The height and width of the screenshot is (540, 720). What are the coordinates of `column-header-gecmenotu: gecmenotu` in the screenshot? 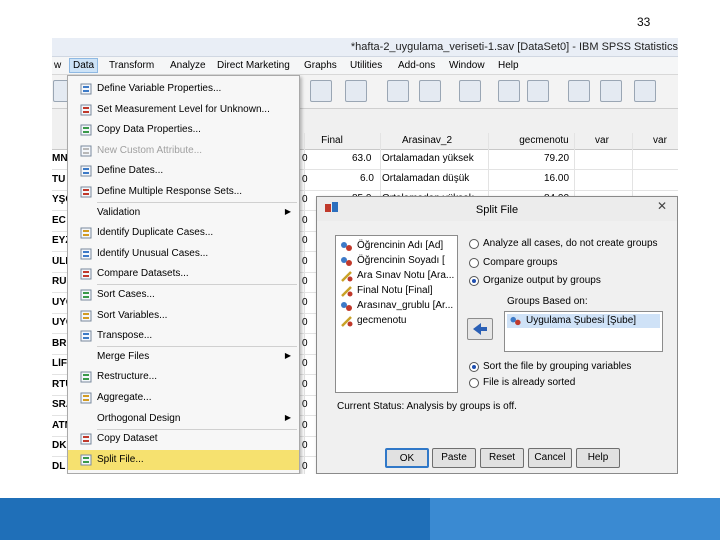 It's located at (544, 140).